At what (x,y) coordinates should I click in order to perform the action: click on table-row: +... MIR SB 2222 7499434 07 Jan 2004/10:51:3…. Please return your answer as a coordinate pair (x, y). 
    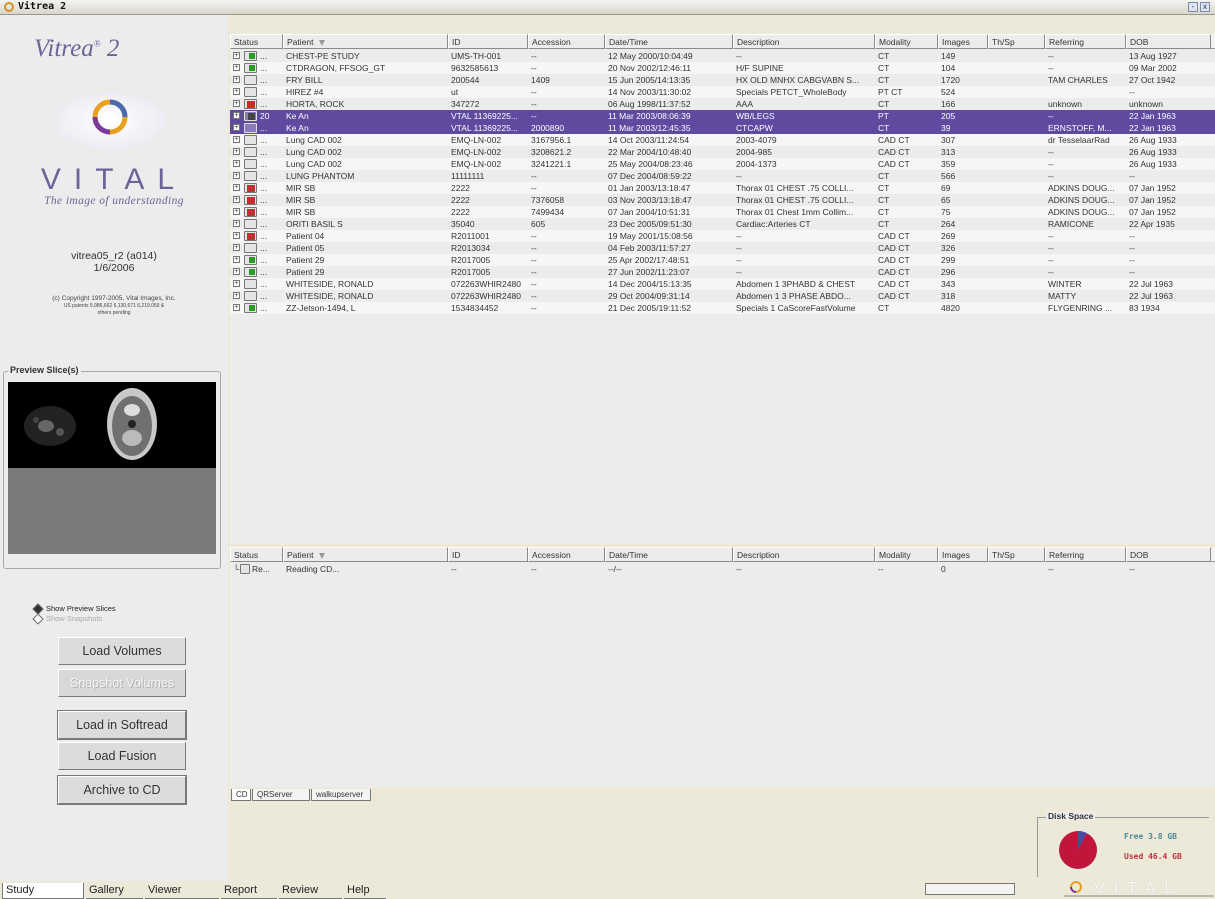
    Looking at the image, I should click on (722, 212).